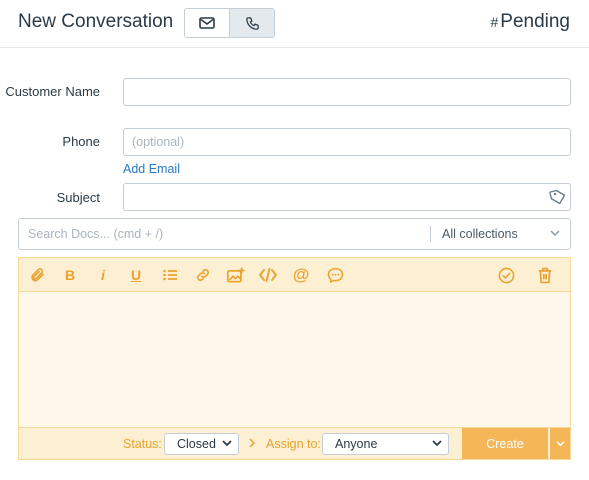 Image resolution: width=589 pixels, height=480 pixels. Describe the element at coordinates (224, 234) in the screenshot. I see `docs-search-input` at that location.